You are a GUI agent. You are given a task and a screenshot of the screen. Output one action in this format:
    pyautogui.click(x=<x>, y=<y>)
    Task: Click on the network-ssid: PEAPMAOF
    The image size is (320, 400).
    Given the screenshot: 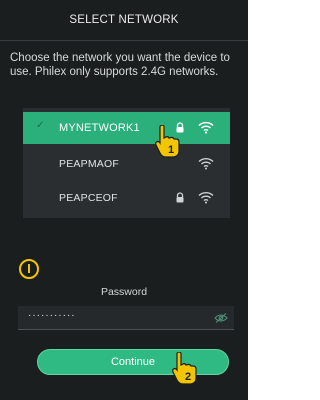 What is the action you would take?
    pyautogui.click(x=89, y=164)
    